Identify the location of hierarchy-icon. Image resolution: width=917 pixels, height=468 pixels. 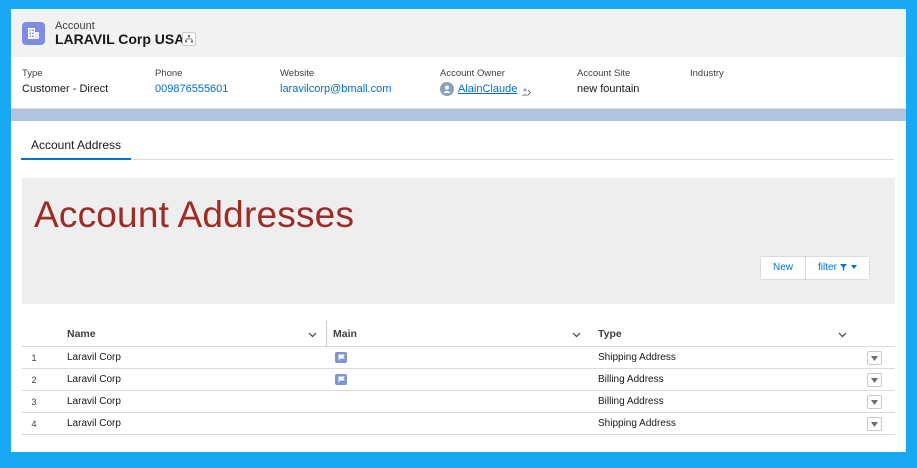
(189, 39).